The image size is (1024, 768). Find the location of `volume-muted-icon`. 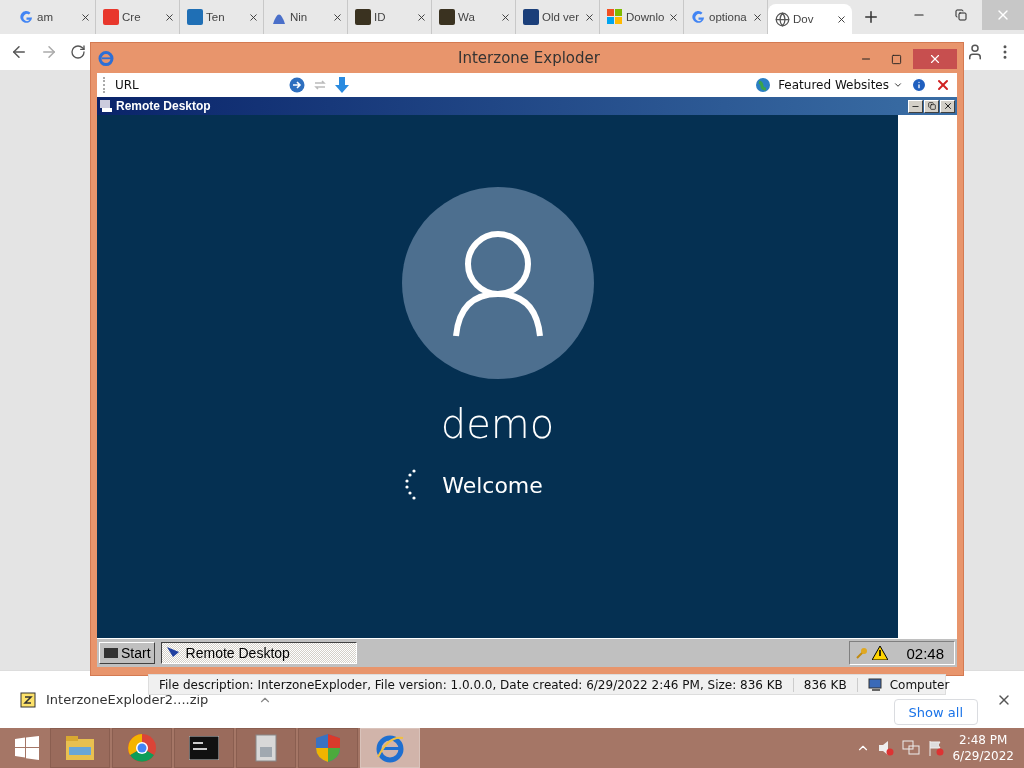

volume-muted-icon is located at coordinates (886, 748).